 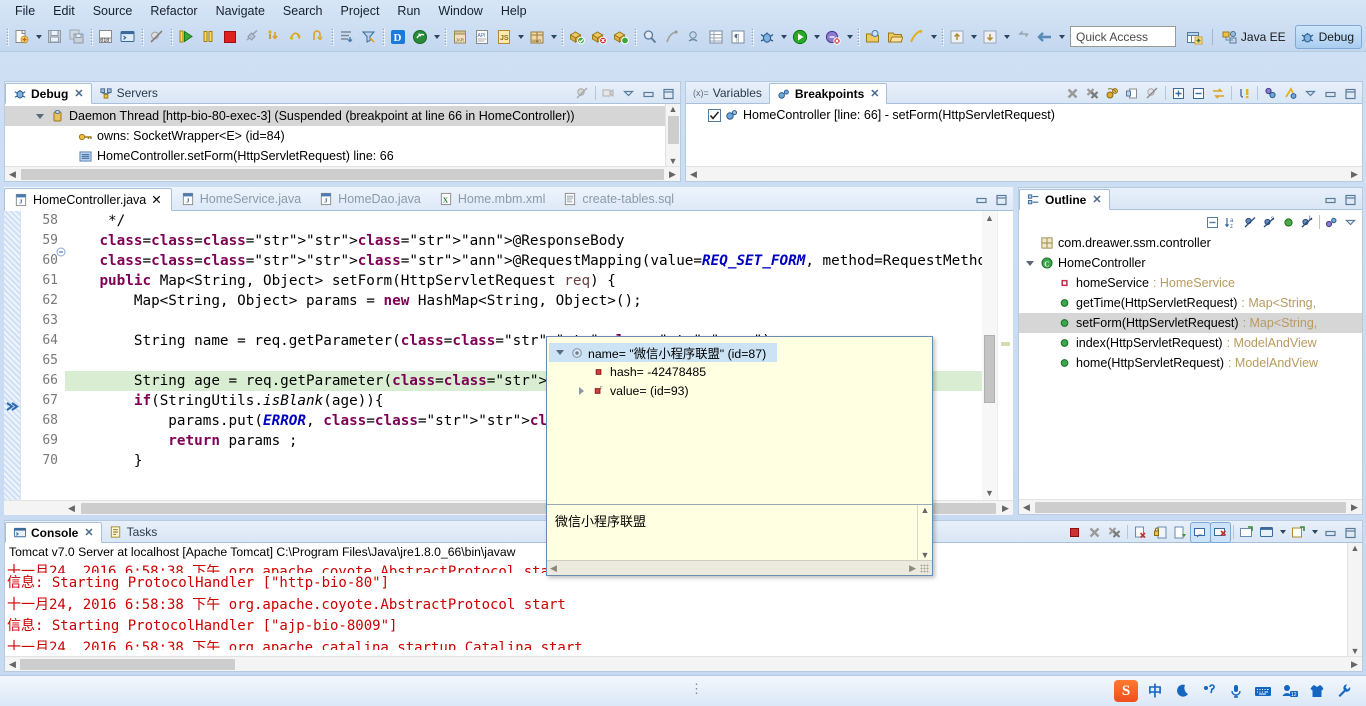 What do you see at coordinates (53, 532) in the screenshot?
I see `tab-console: Console ✕` at bounding box center [53, 532].